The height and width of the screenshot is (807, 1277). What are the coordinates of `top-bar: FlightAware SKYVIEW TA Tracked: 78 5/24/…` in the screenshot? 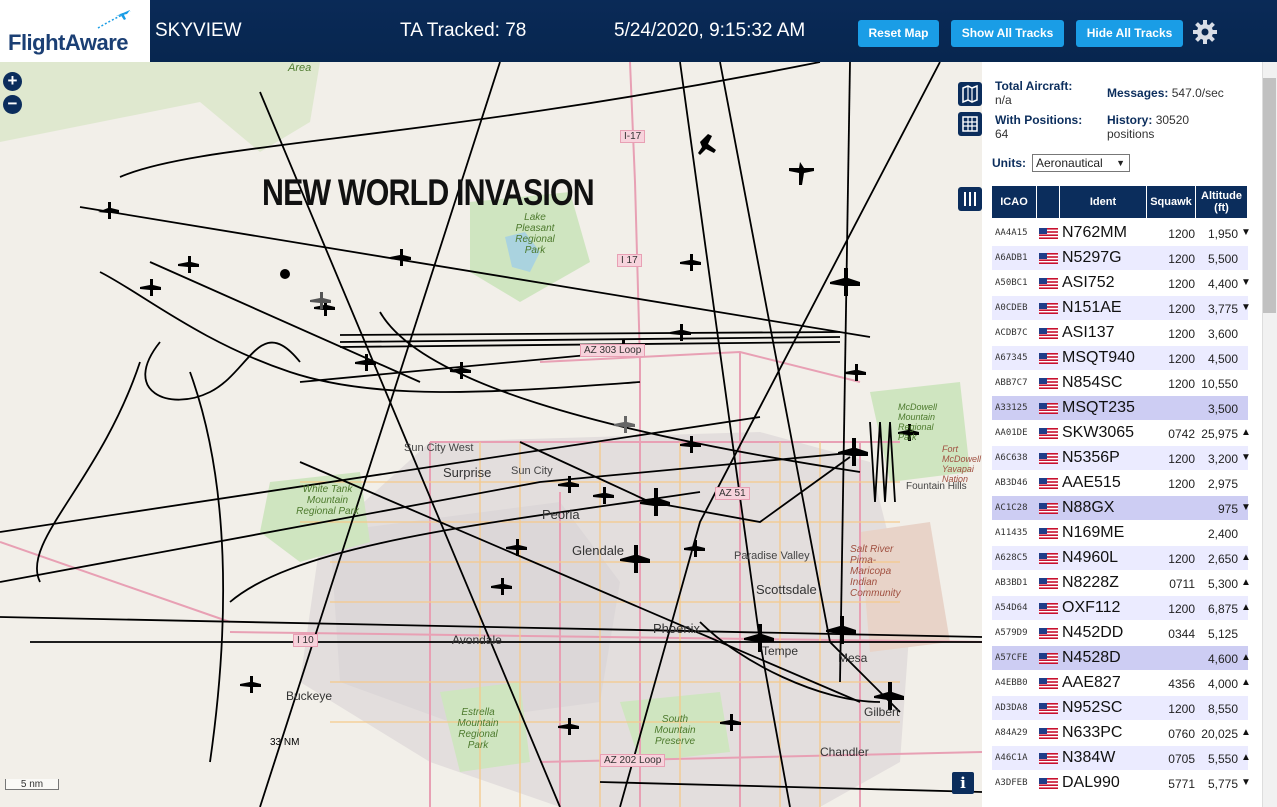 It's located at (638, 31).